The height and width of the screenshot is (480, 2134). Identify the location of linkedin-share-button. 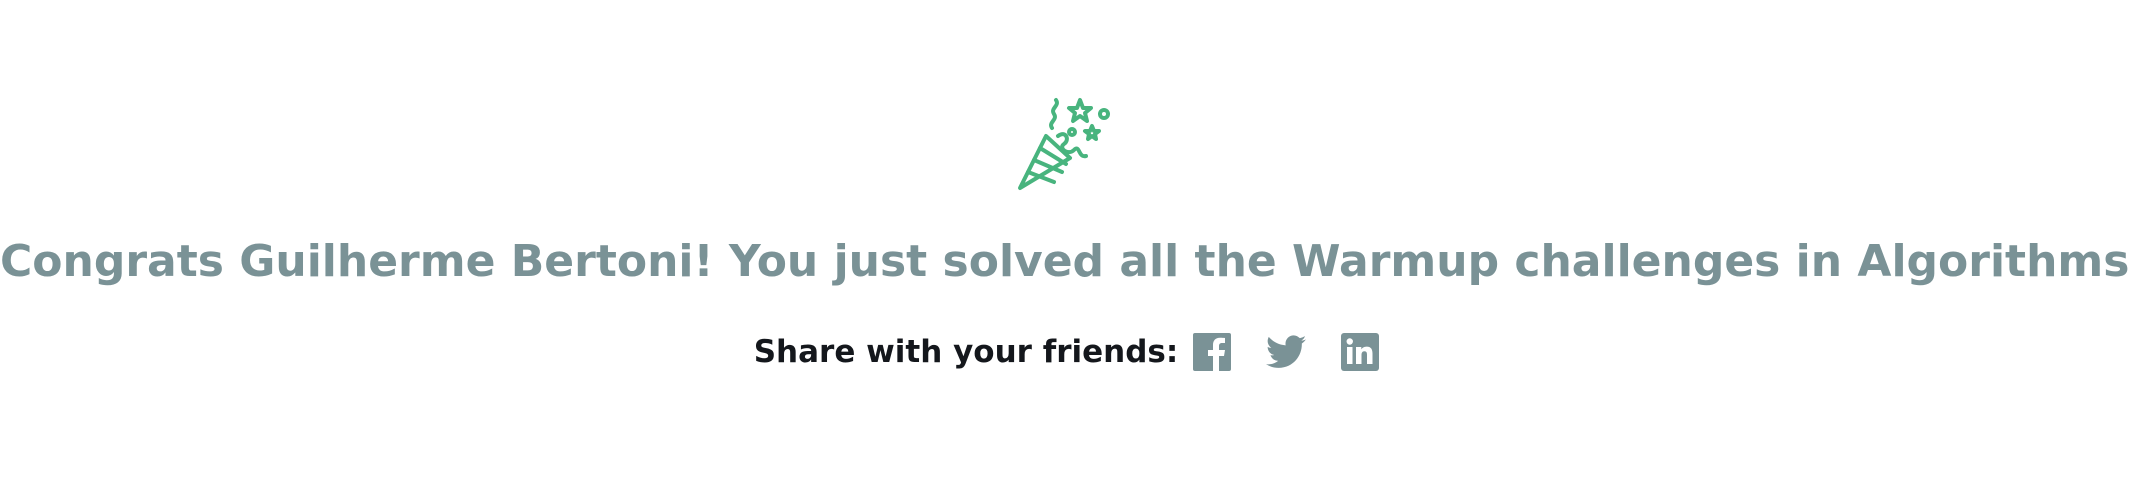
(1360, 352).